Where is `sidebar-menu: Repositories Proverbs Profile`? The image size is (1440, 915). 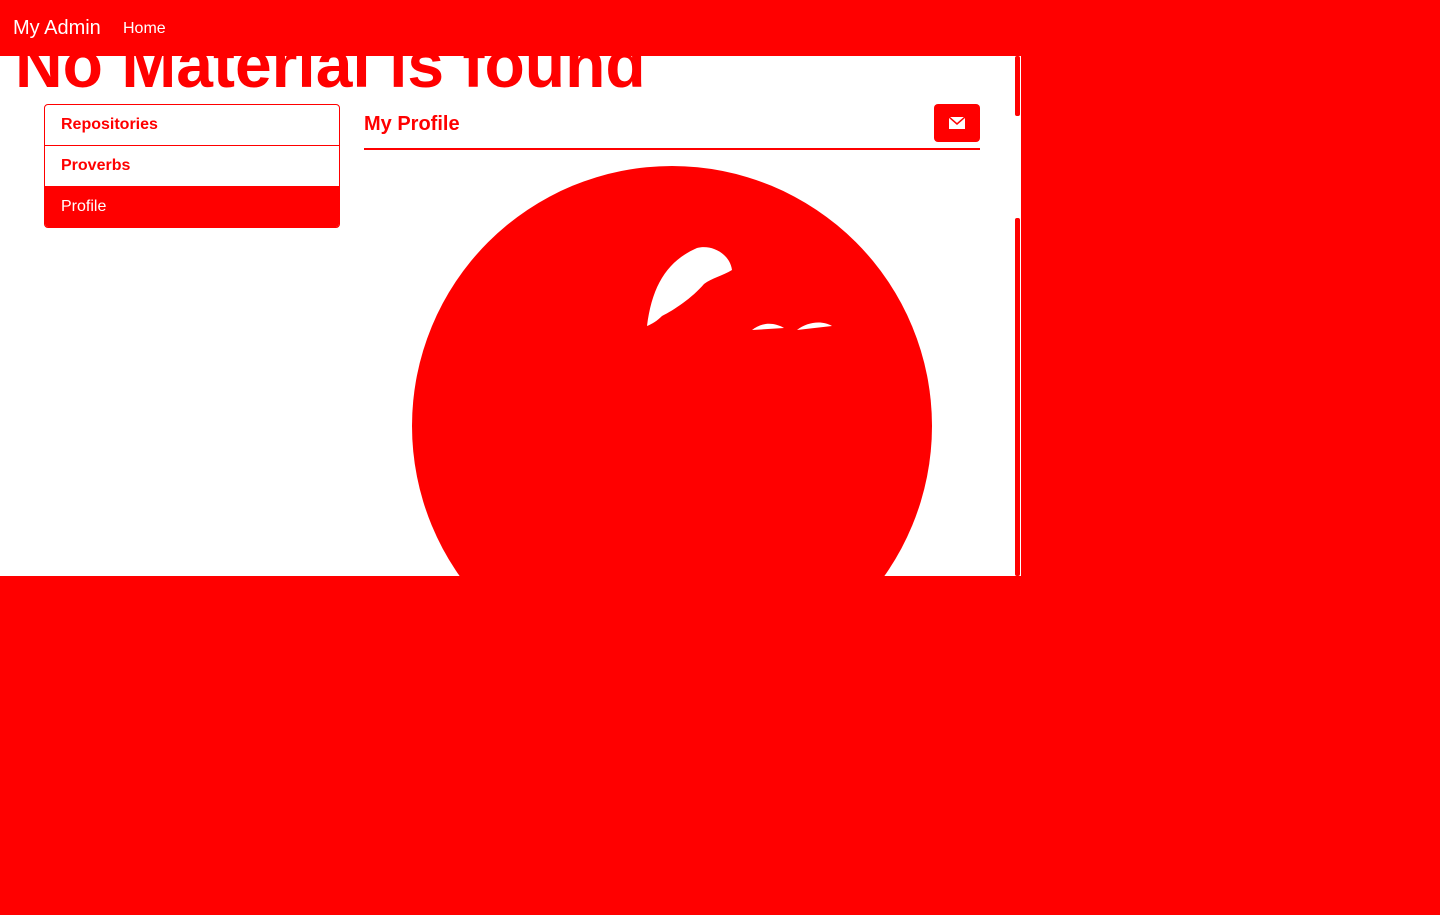 sidebar-menu: Repositories Proverbs Profile is located at coordinates (192, 166).